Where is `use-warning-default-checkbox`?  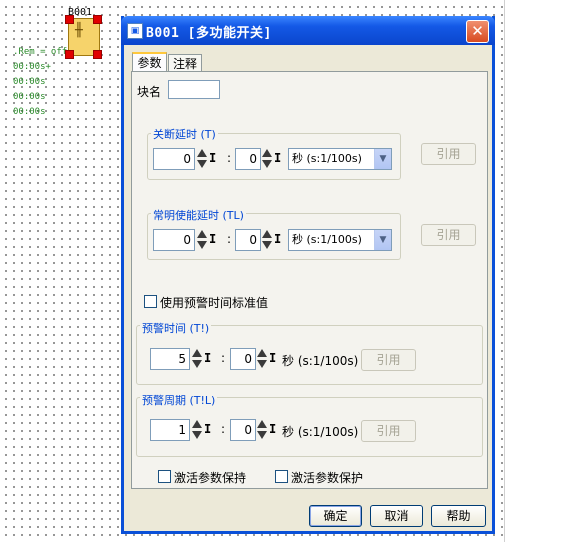
use-warning-default-checkbox is located at coordinates (150, 301).